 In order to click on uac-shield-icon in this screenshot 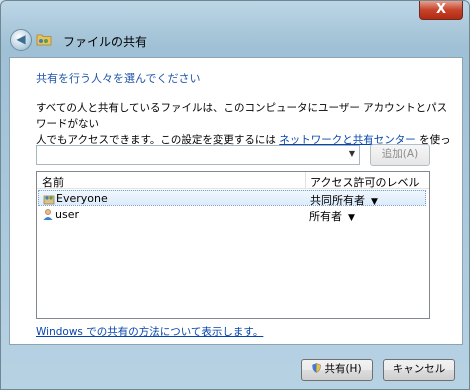, I will do `click(317, 368)`.